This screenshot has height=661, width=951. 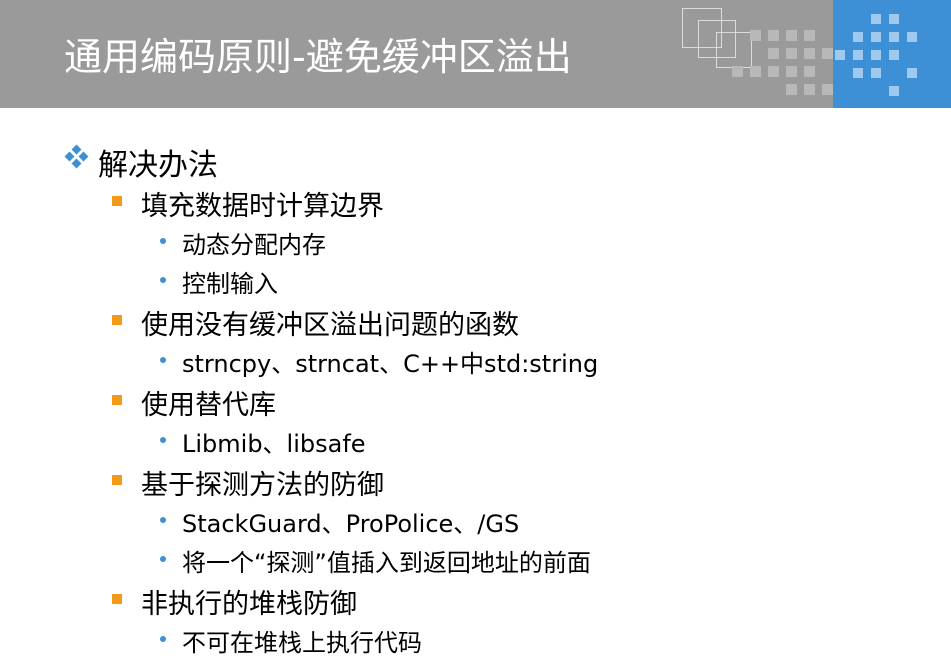 I want to click on sub-item-label: 动态分配内存, so click(x=254, y=245).